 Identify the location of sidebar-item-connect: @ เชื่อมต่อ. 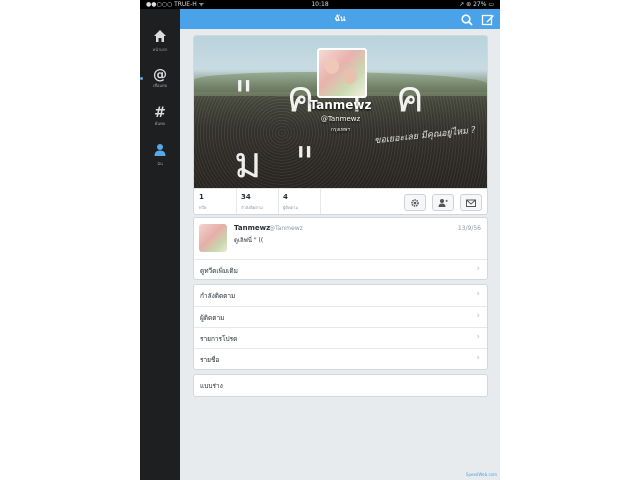
(160, 81).